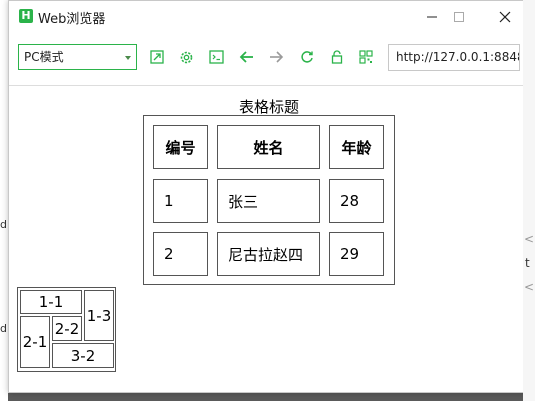 The image size is (535, 401). Describe the element at coordinates (529, 200) in the screenshot. I see `background-window-right-edge: < t <` at that location.